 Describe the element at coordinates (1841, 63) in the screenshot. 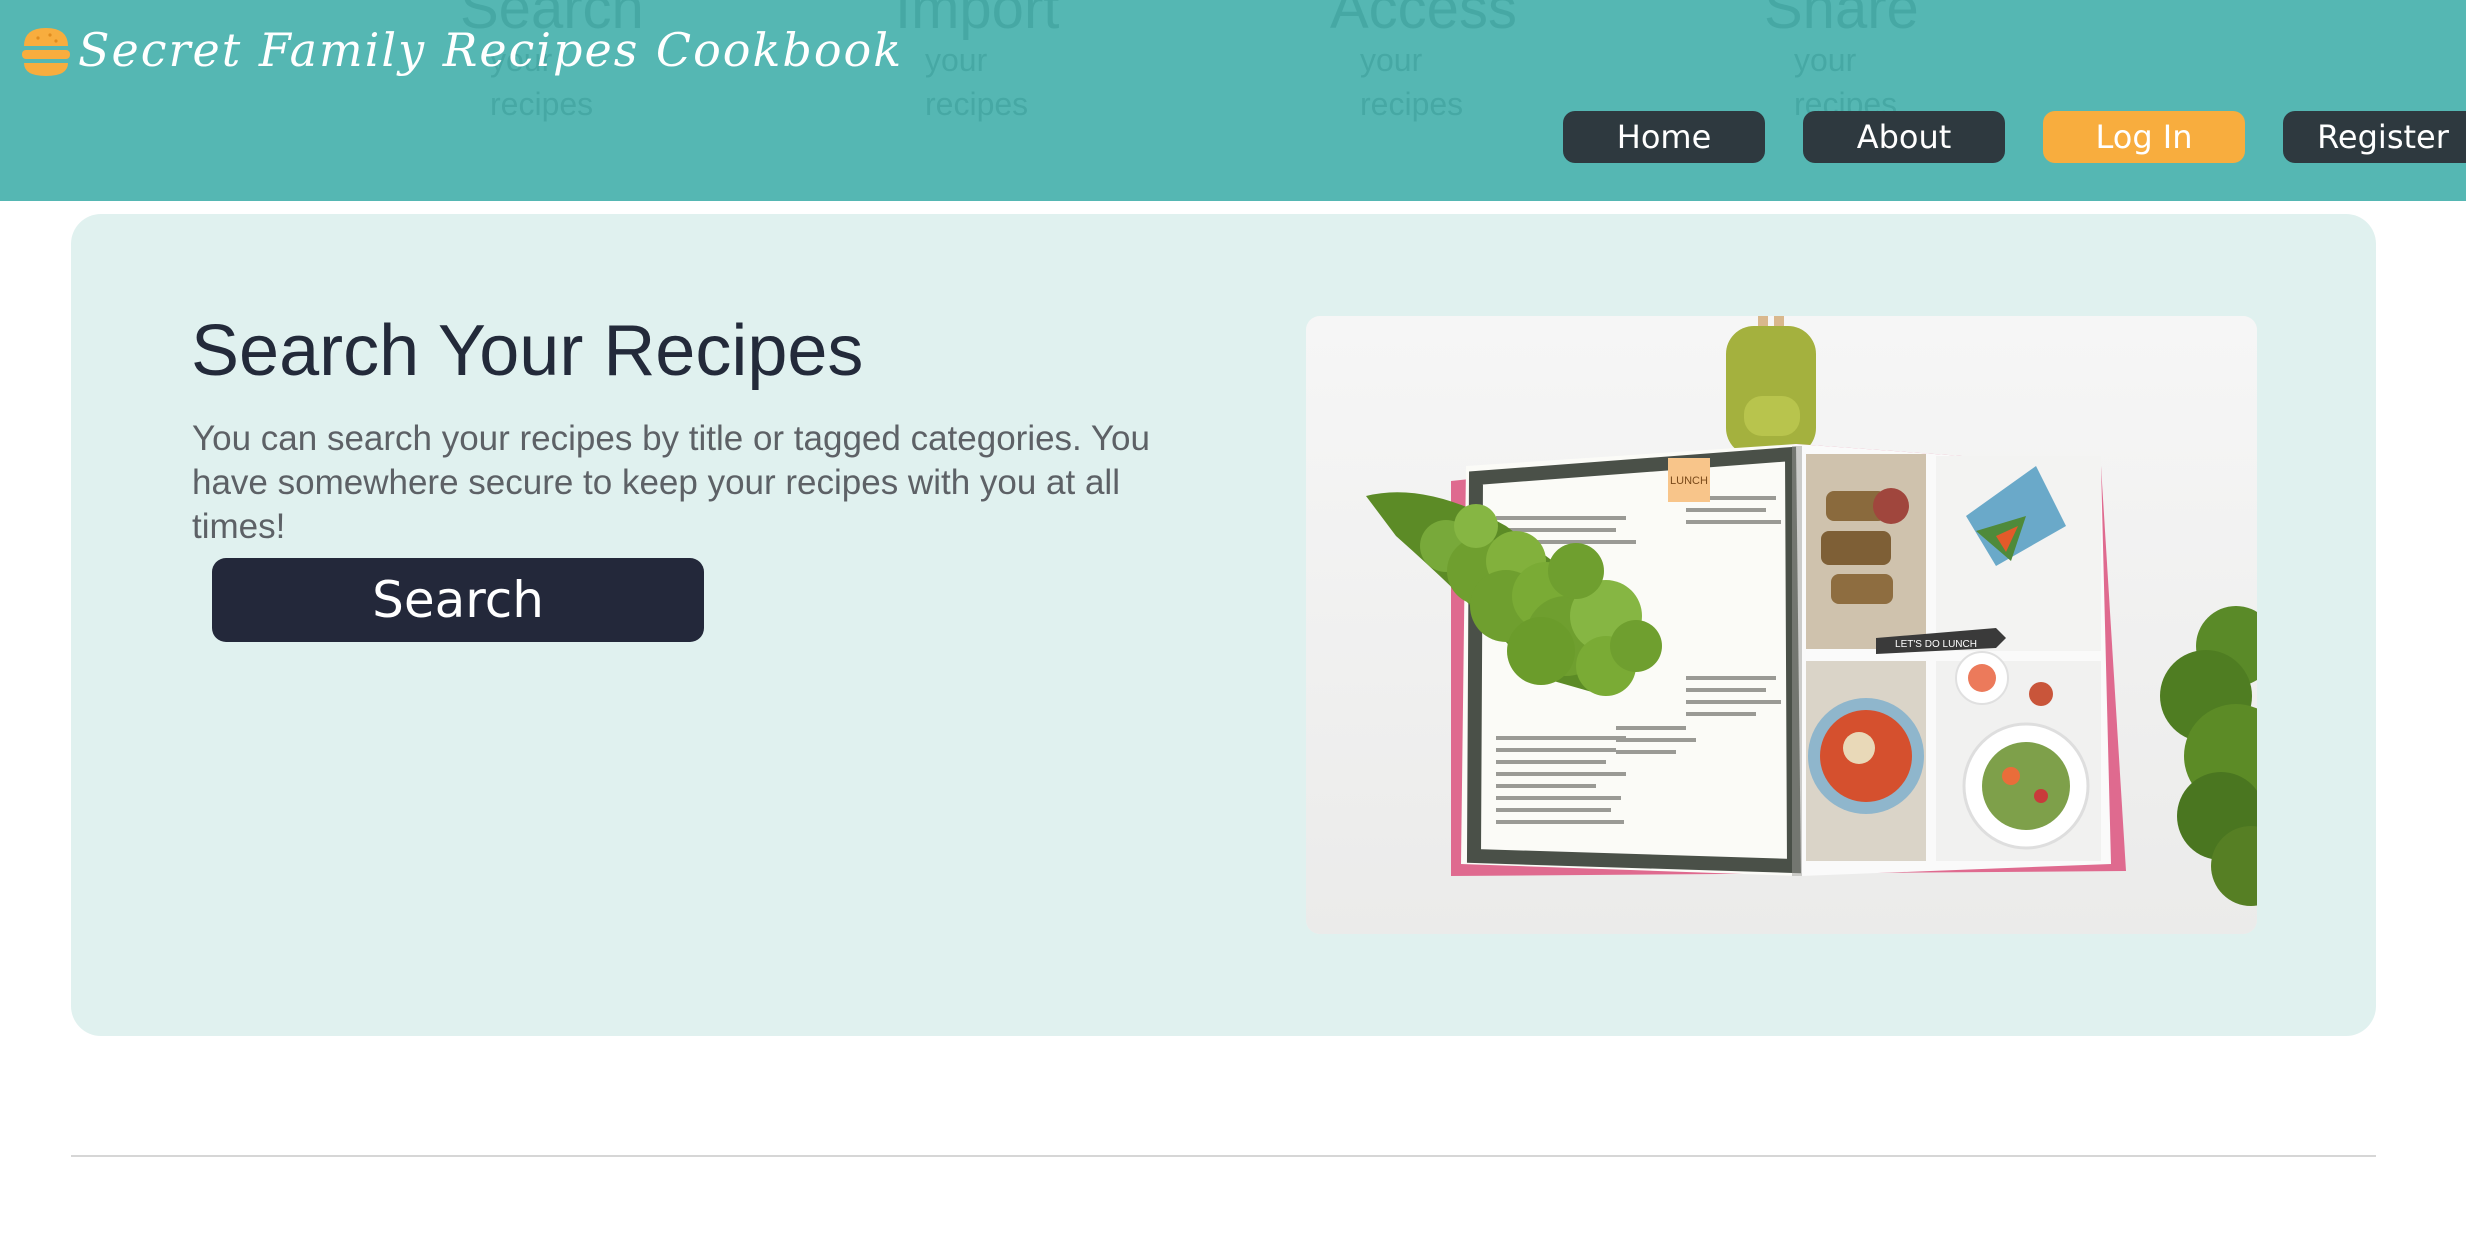

I see `feature-share: Share your recipes` at that location.